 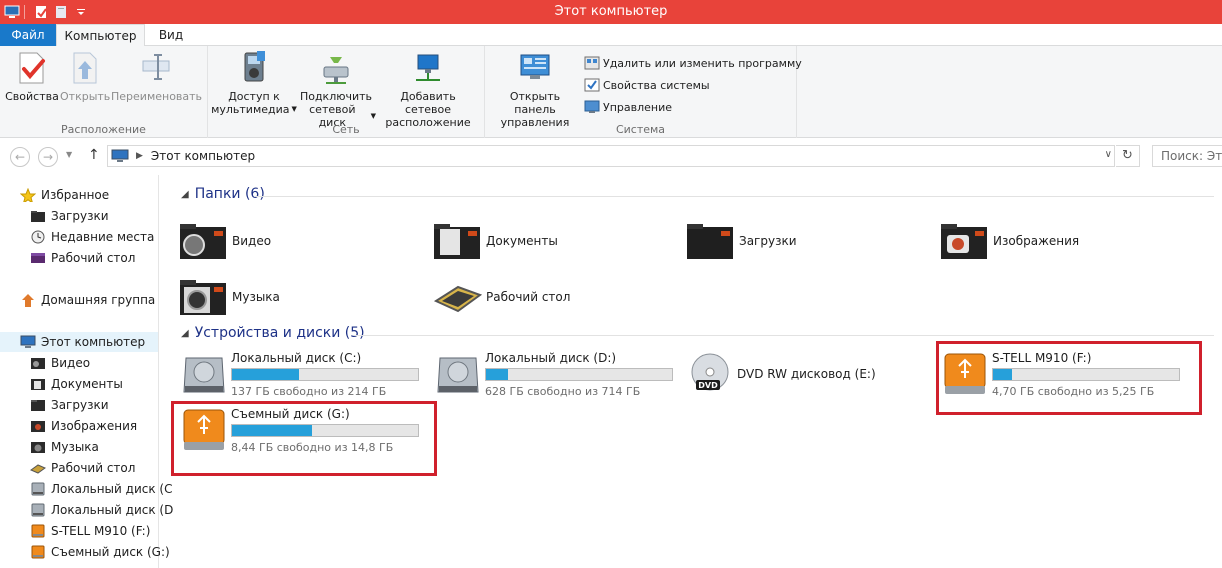 I want to click on videos-folder-icon, so click(x=38, y=363).